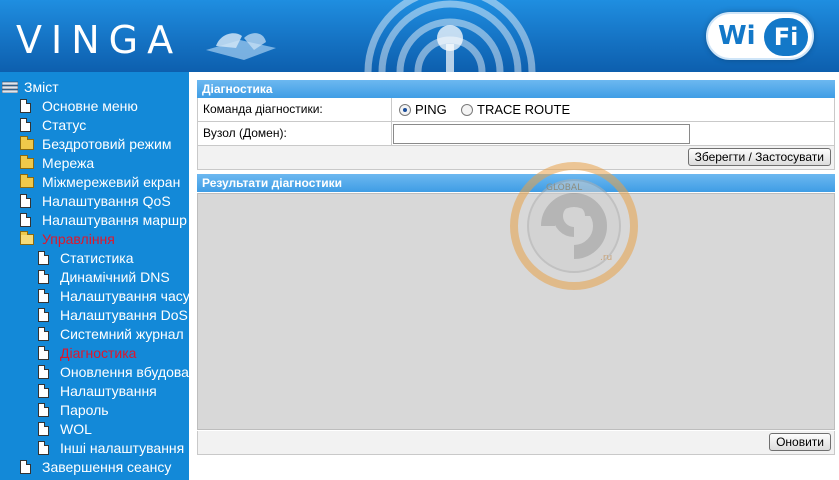 The width and height of the screenshot is (839, 480). Describe the element at coordinates (111, 182) in the screenshot. I see `sidebar-item-label: Міжмережевий екран` at that location.